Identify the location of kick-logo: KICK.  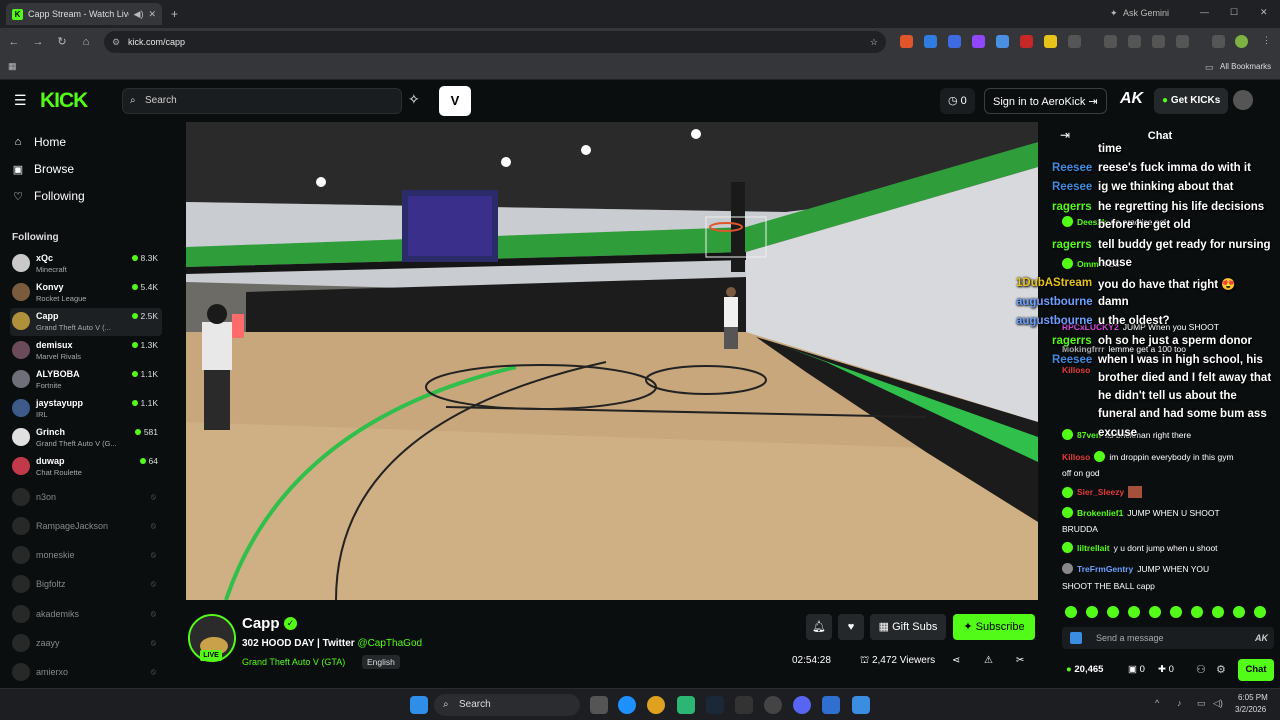
(64, 101).